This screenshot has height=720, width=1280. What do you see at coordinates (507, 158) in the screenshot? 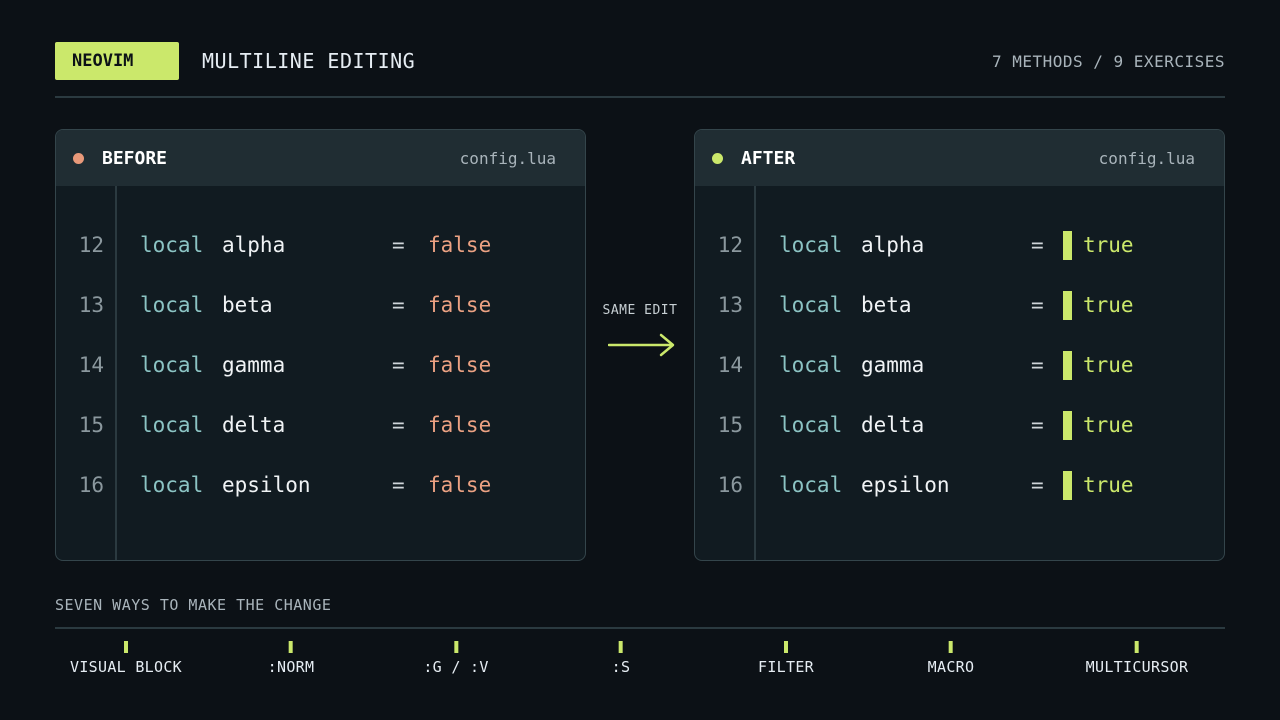
I see `before-file-name: config.lua` at bounding box center [507, 158].